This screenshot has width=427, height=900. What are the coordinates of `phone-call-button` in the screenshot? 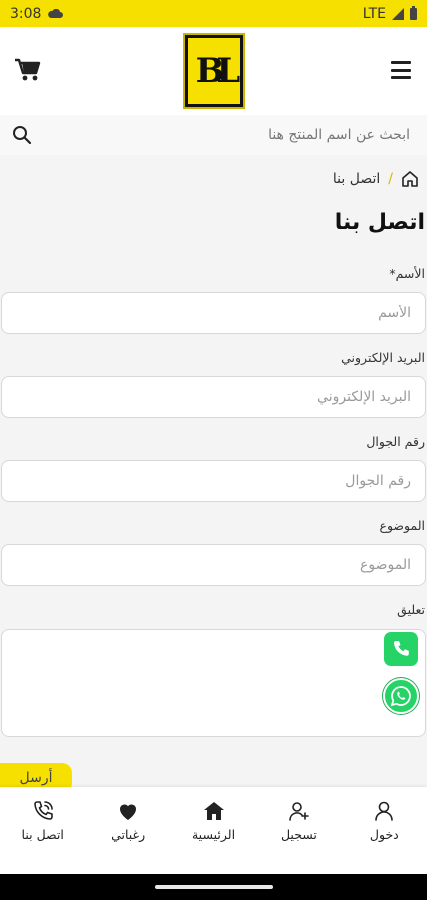 It's located at (401, 649).